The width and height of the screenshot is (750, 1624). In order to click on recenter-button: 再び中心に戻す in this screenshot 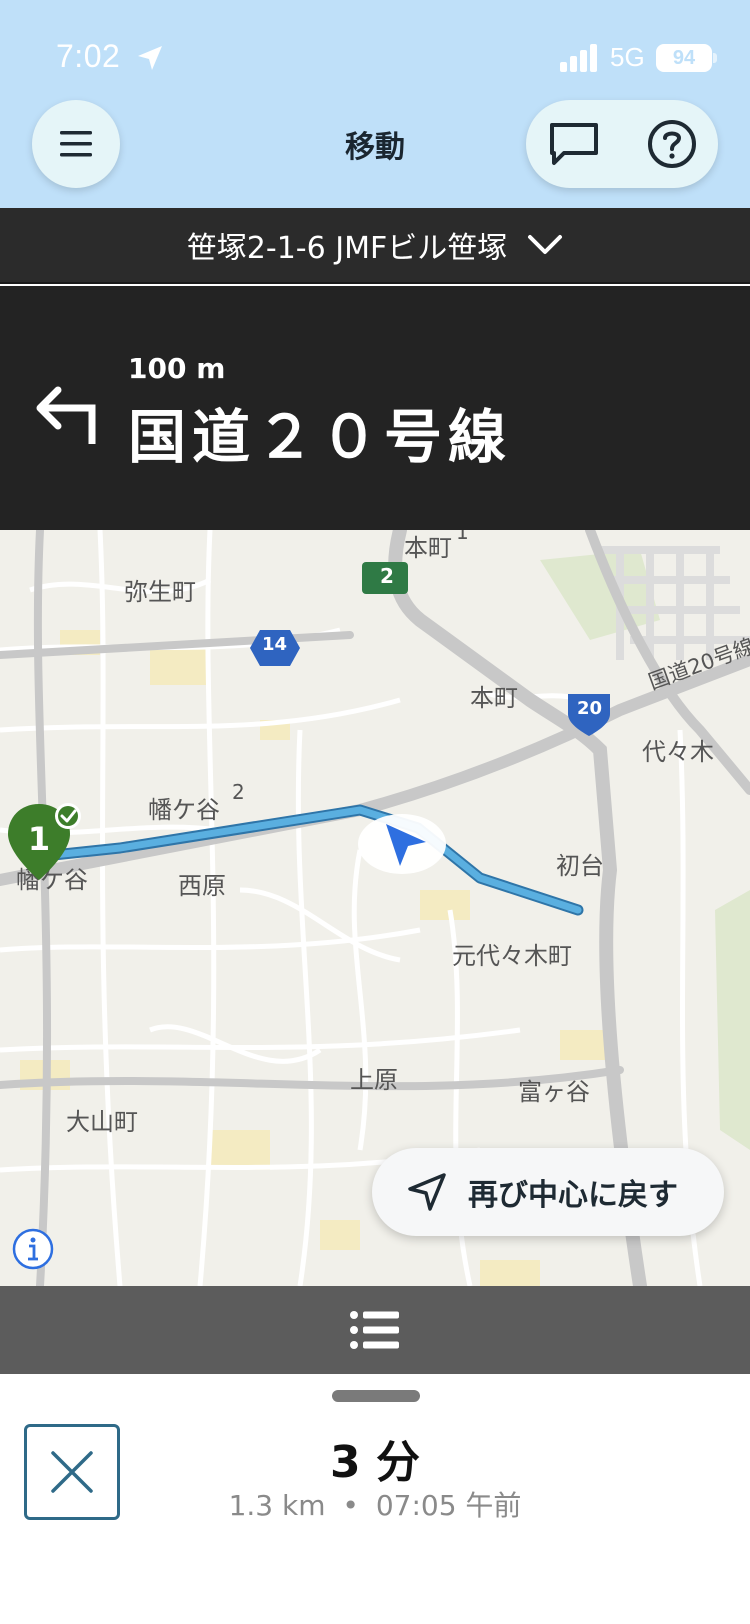, I will do `click(548, 1192)`.